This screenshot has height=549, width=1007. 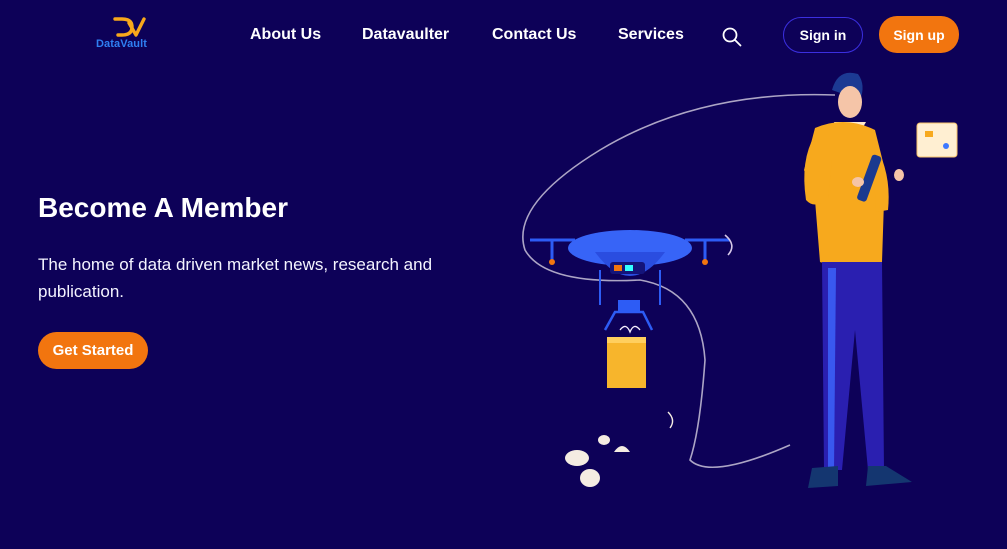 I want to click on sign-up-button: Sign up, so click(x=919, y=34).